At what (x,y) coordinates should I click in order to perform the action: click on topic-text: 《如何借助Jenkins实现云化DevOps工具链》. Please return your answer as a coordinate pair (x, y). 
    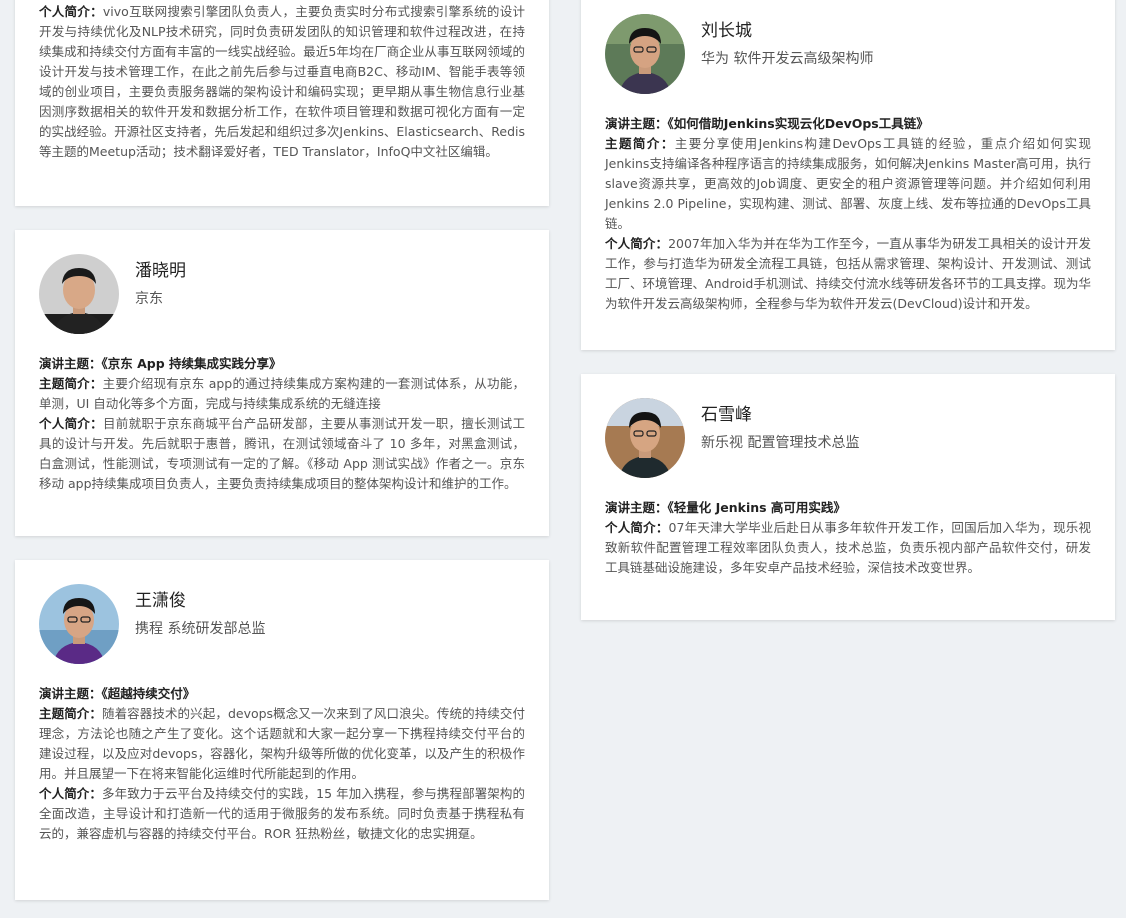
    Looking at the image, I should click on (798, 123).